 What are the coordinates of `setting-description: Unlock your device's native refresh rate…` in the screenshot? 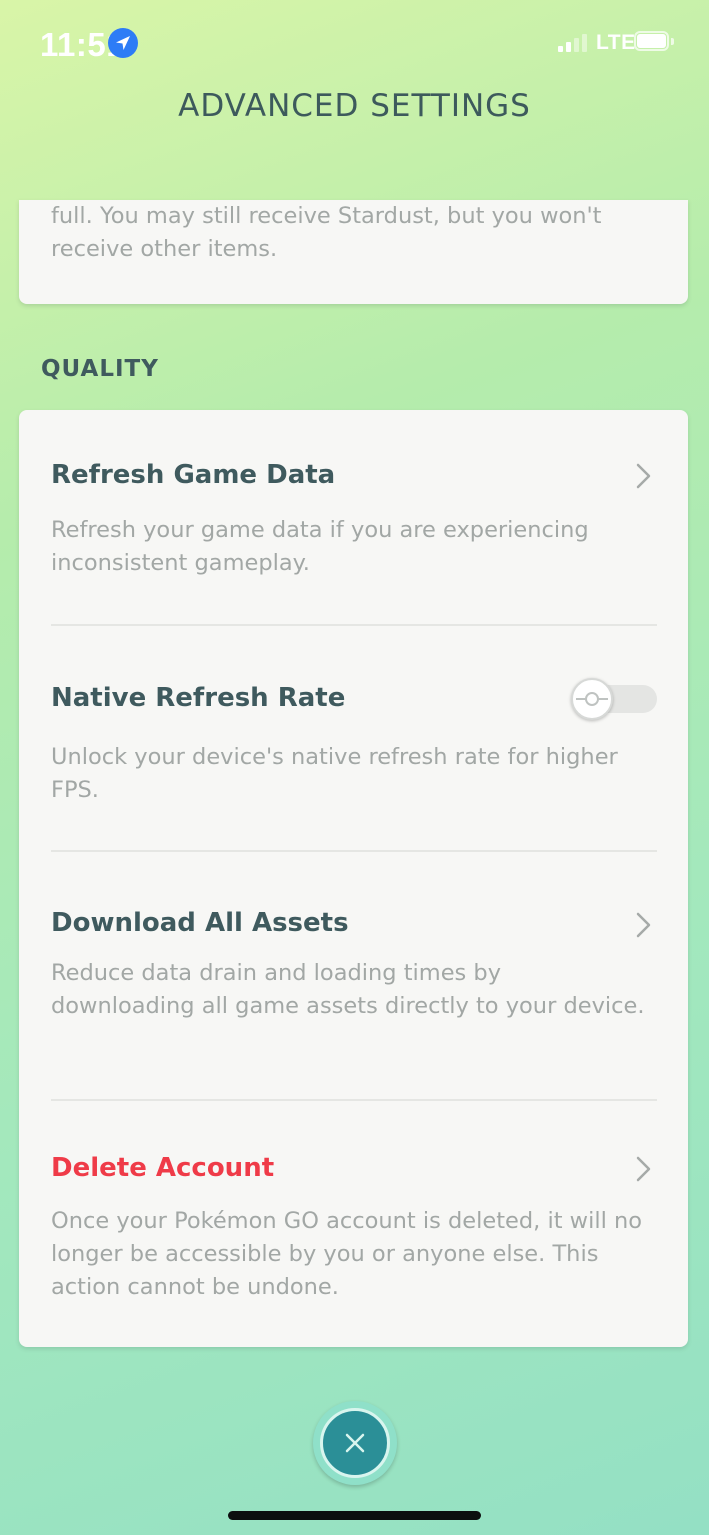 It's located at (334, 773).